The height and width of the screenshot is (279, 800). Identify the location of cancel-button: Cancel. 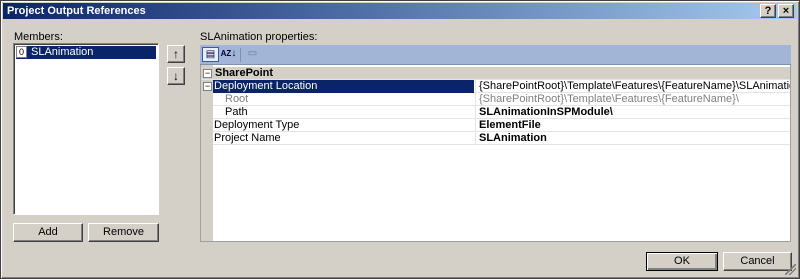
(757, 261).